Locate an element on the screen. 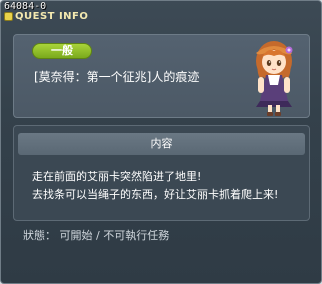 The image size is (322, 284). content-body: 走在前面的艾丽卡突然陷进了地里! 去找条可以当绳子的东西，好让艾丽卡抓着爬上来! is located at coordinates (167, 186).